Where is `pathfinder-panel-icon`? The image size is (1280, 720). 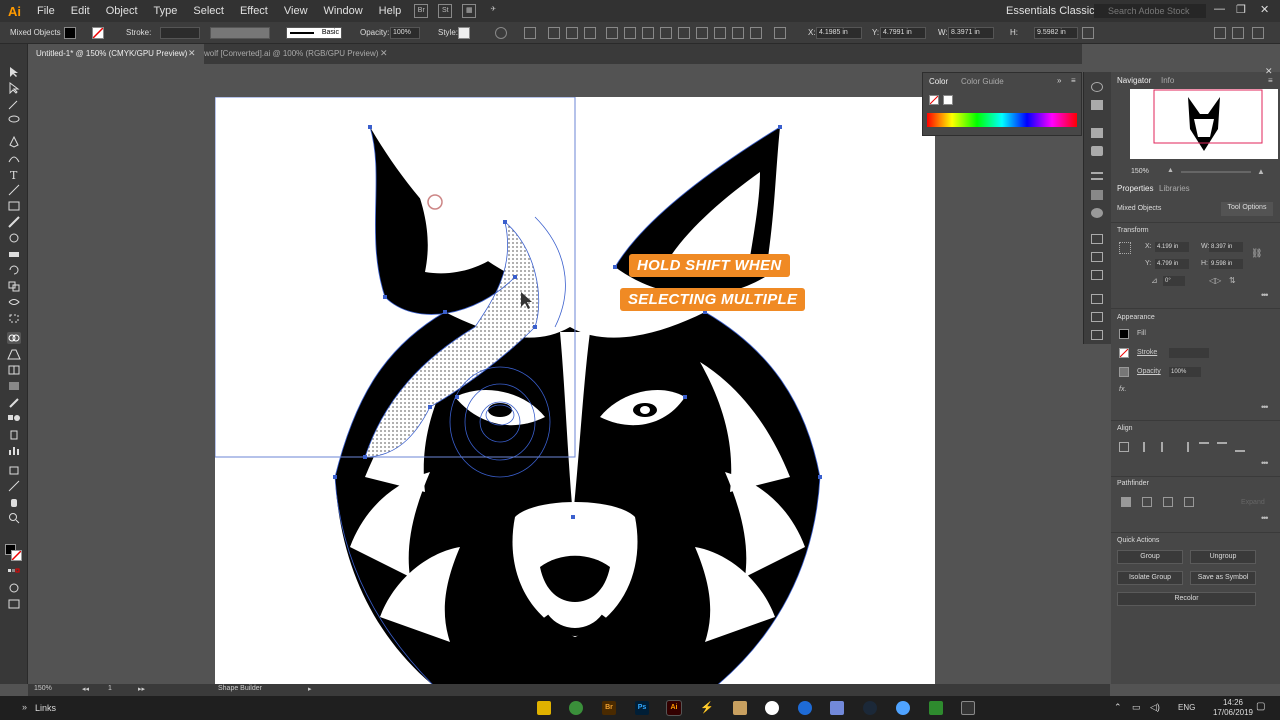
pathfinder-panel-icon is located at coordinates (1097, 335).